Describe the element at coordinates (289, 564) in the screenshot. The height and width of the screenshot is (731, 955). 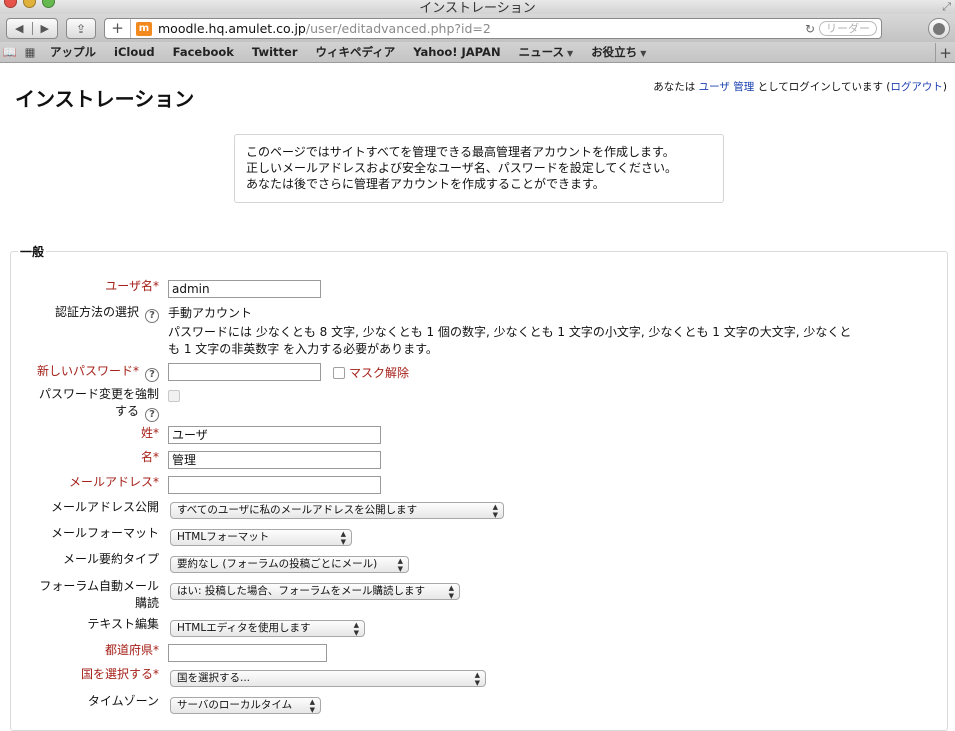
I see `mail-digest-select: 要約なし (フォーラムの投稿ごとにメール) ▲ ▼` at that location.